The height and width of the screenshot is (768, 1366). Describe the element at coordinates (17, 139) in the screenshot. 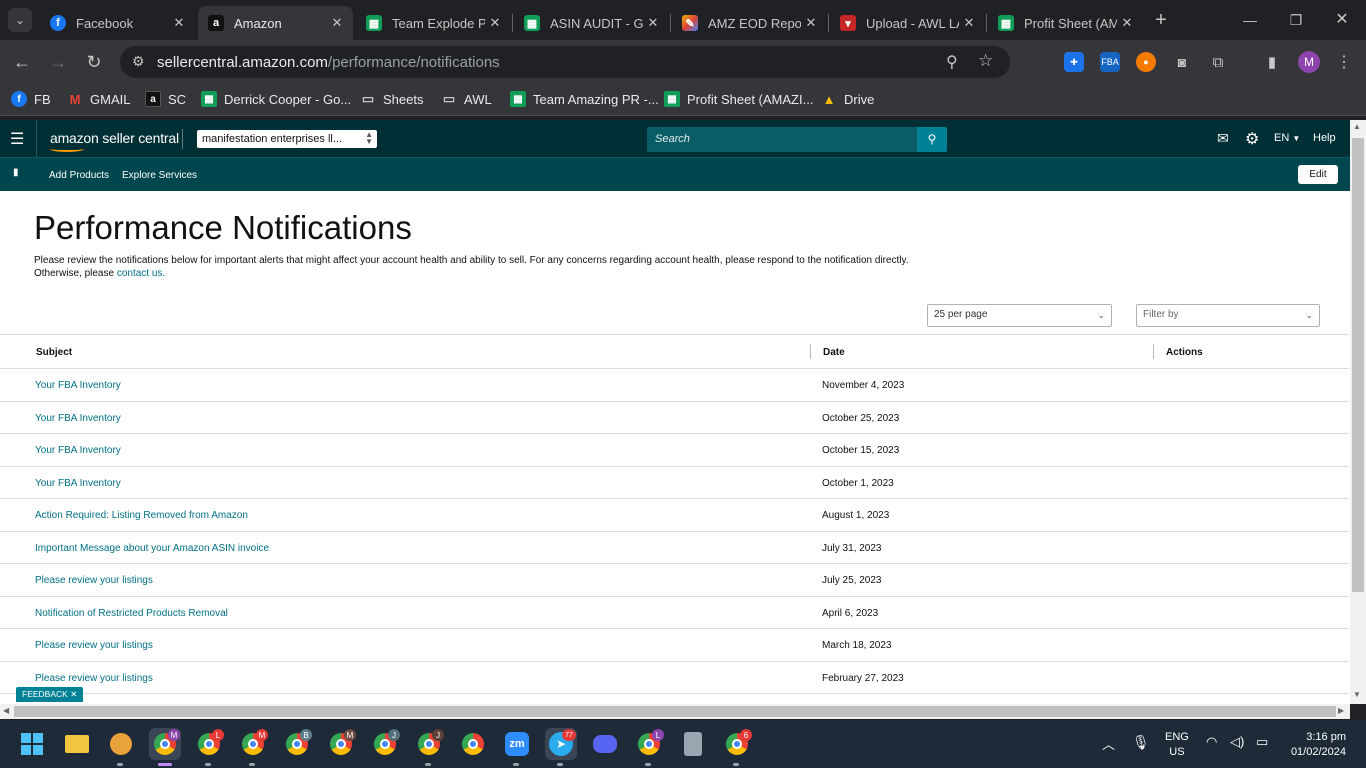

I see `hamburger-menu-icon: ☰` at that location.